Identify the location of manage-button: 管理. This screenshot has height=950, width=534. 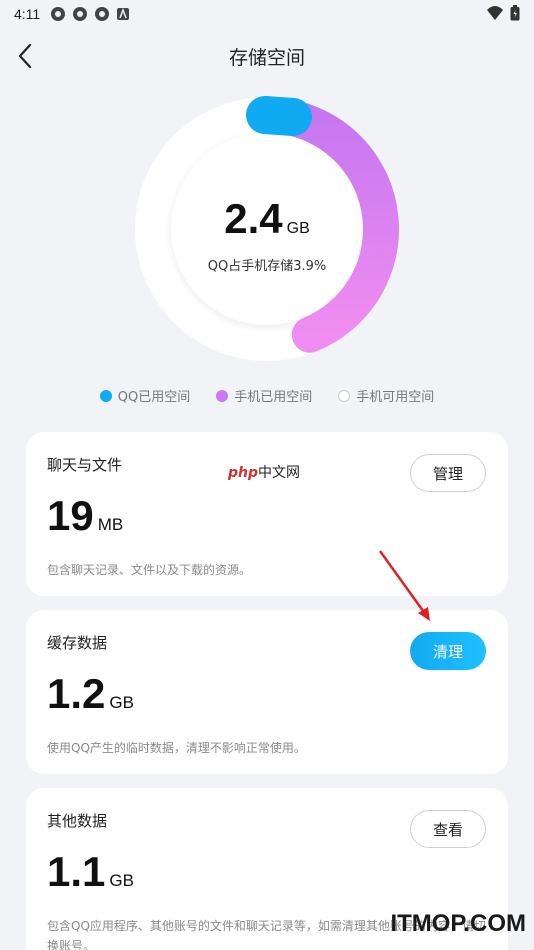
(448, 473).